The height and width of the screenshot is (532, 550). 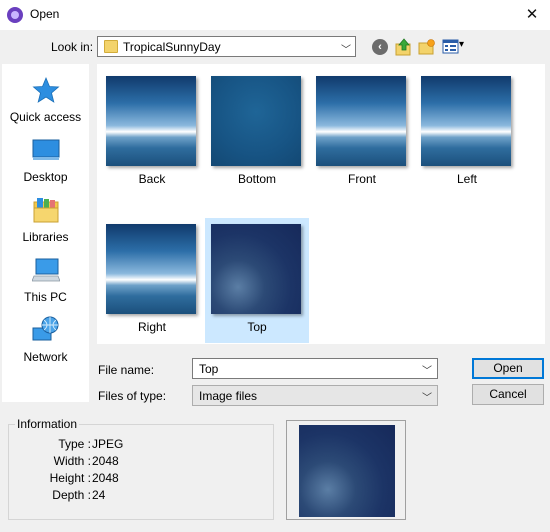 I want to click on app-icon, so click(x=15, y=15).